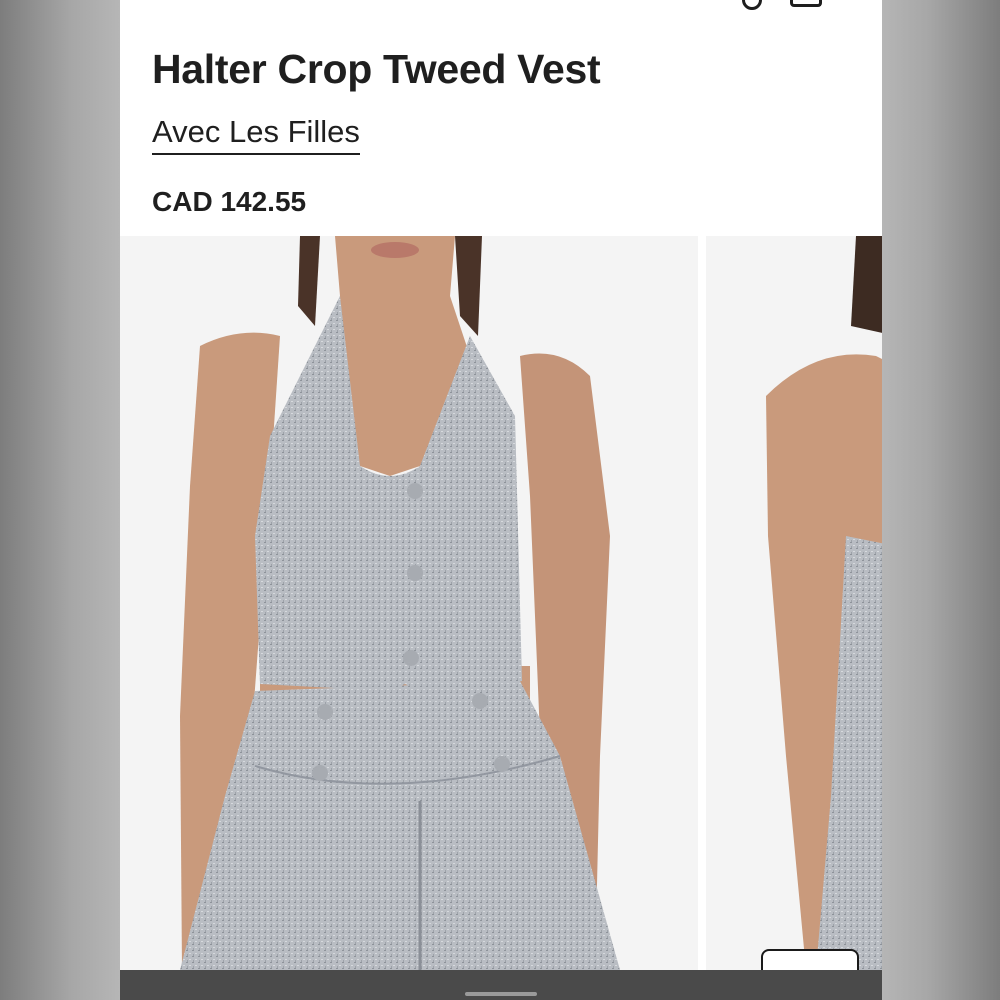 Image resolution: width=1000 pixels, height=1000 pixels. Describe the element at coordinates (940, 500) in the screenshot. I see `background-right` at that location.